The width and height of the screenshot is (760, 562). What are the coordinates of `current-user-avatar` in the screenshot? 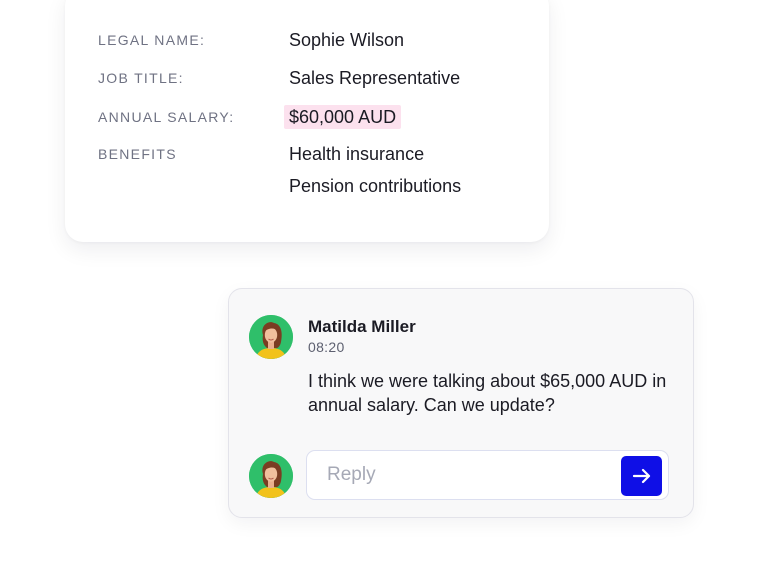 It's located at (271, 476).